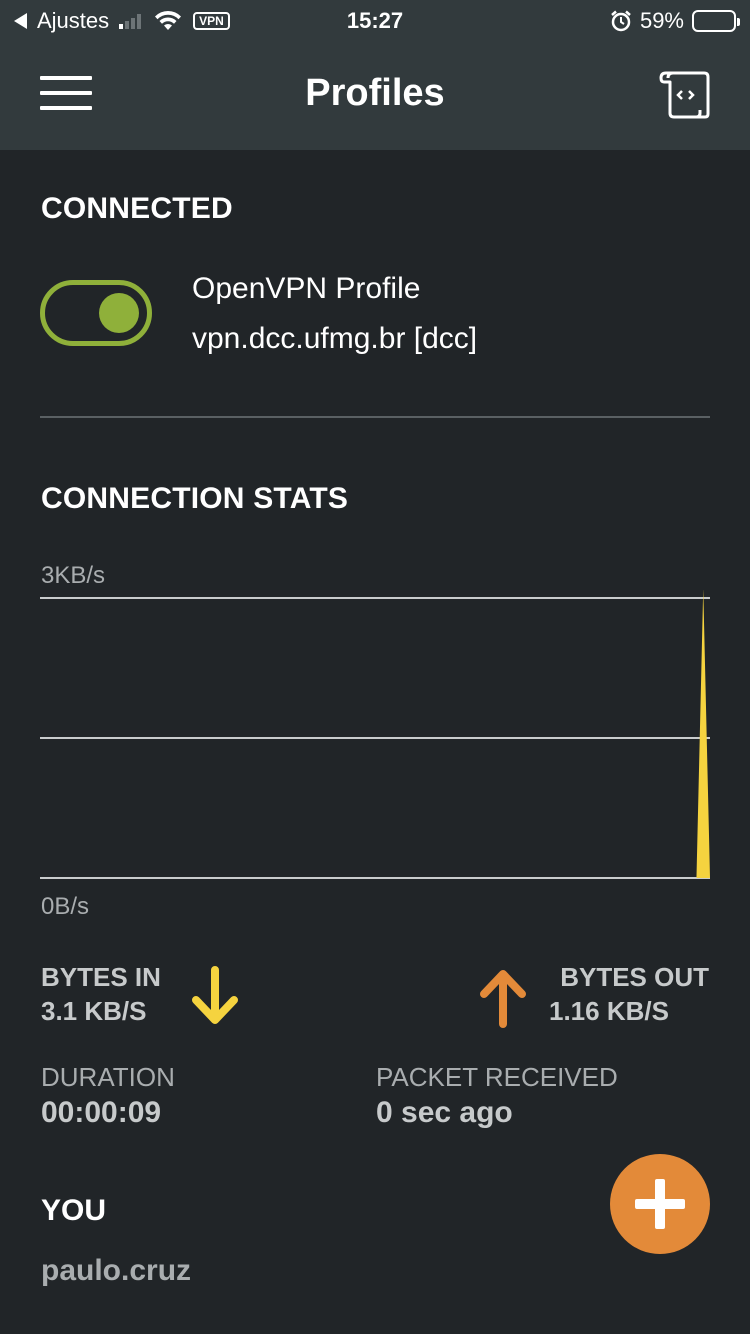 This screenshot has height=1334, width=750. Describe the element at coordinates (94, 1011) in the screenshot. I see `bytes-in-value: 3.1 KB/S` at that location.